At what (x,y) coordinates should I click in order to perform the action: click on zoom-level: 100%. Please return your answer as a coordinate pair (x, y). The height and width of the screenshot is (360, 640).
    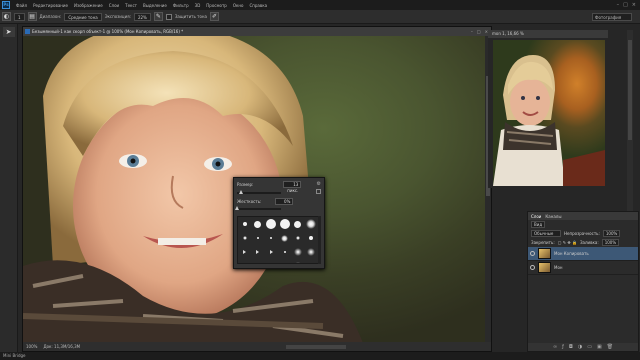
    Looking at the image, I should click on (31, 346).